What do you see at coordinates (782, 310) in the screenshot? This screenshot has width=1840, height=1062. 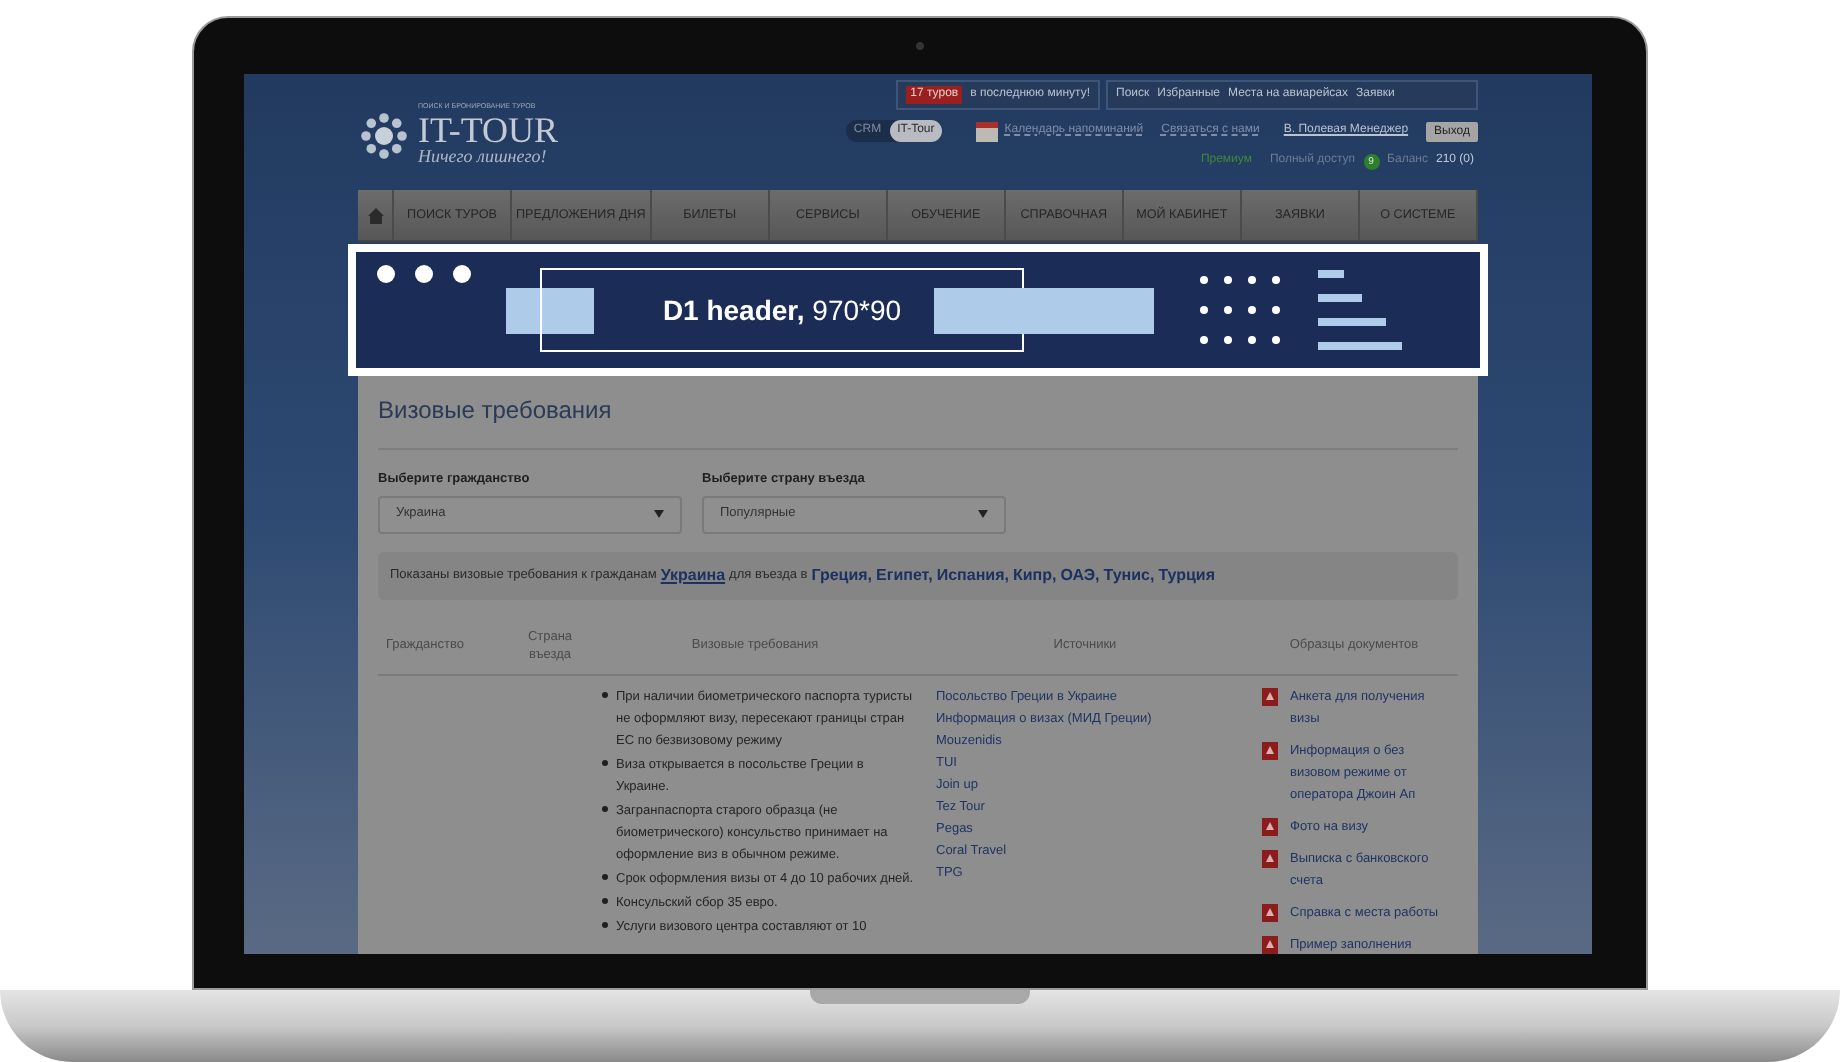 I see `banner-title: D1 header, 970*90` at bounding box center [782, 310].